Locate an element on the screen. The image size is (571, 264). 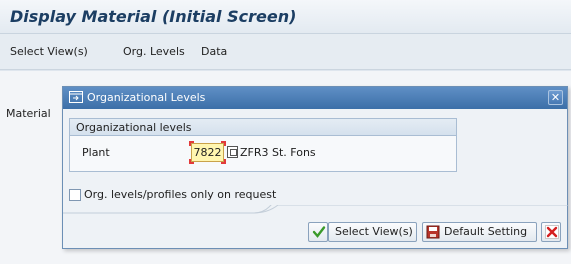
menu-data: Data is located at coordinates (214, 51).